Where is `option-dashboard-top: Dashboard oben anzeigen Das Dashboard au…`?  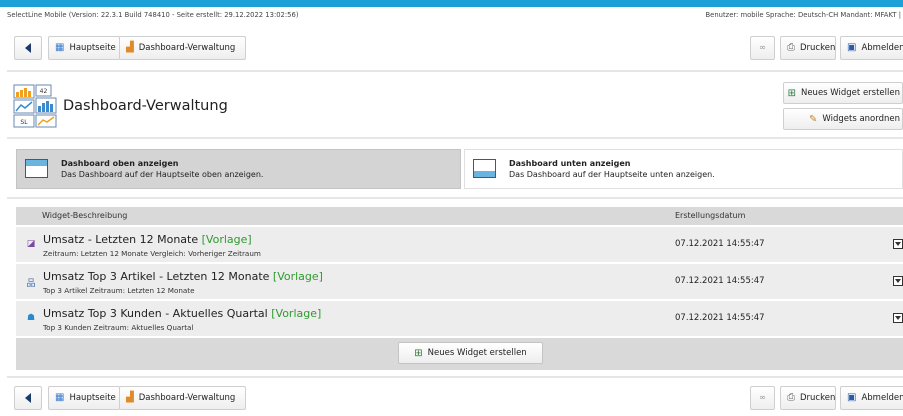
option-dashboard-top: Dashboard oben anzeigen Das Dashboard au… is located at coordinates (238, 169).